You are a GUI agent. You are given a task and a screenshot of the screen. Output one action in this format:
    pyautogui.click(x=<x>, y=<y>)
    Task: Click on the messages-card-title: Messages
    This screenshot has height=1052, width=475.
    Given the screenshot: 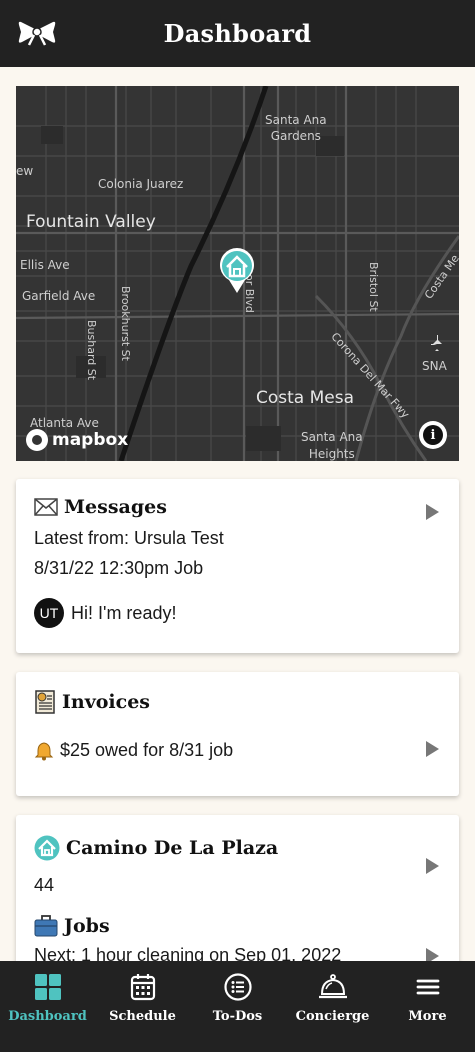 What is the action you would take?
    pyautogui.click(x=100, y=507)
    